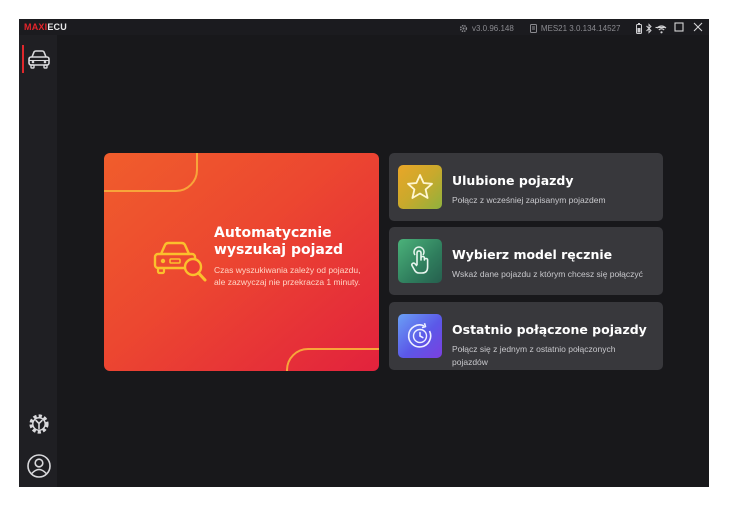 This screenshot has width=730, height=508. What do you see at coordinates (649, 28) in the screenshot?
I see `bluetooth-icon` at bounding box center [649, 28].